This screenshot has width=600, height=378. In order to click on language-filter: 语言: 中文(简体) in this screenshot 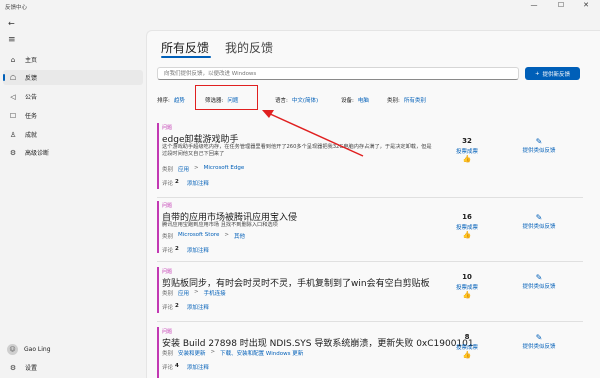, I will do `click(296, 100)`.